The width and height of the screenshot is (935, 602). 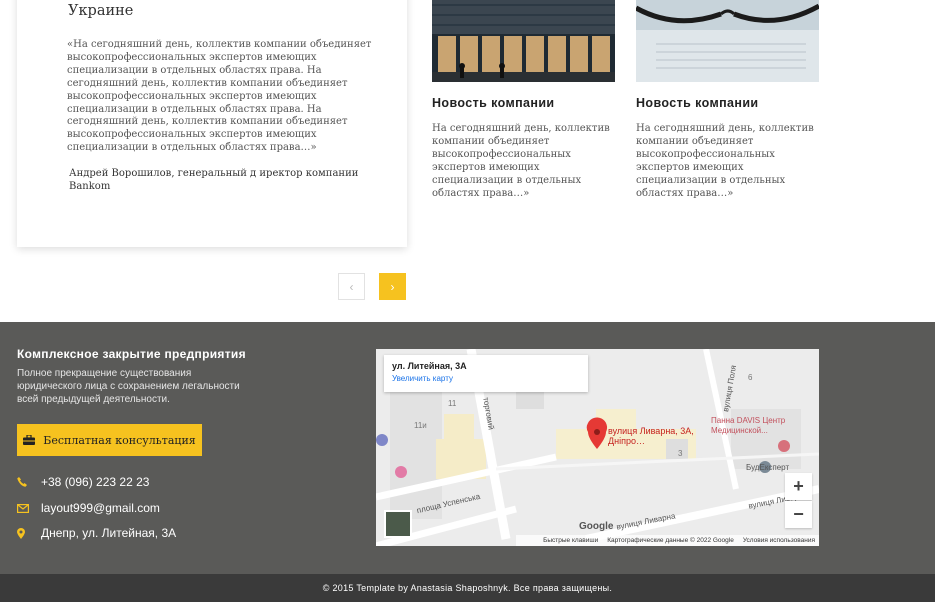 What do you see at coordinates (680, 453) in the screenshot?
I see `map-building-number: 3` at bounding box center [680, 453].